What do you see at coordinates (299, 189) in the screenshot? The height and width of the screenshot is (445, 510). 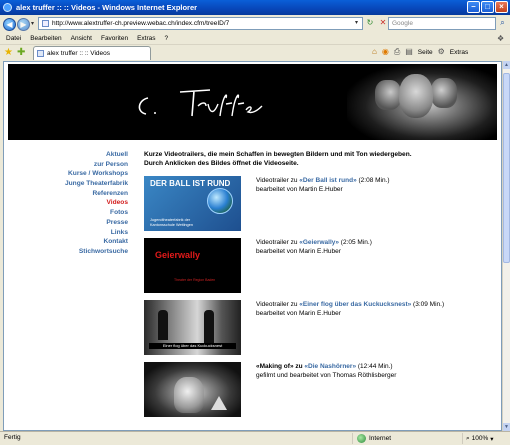 I see `video-credit: bearbeitet von Martin E.Huber` at bounding box center [299, 189].